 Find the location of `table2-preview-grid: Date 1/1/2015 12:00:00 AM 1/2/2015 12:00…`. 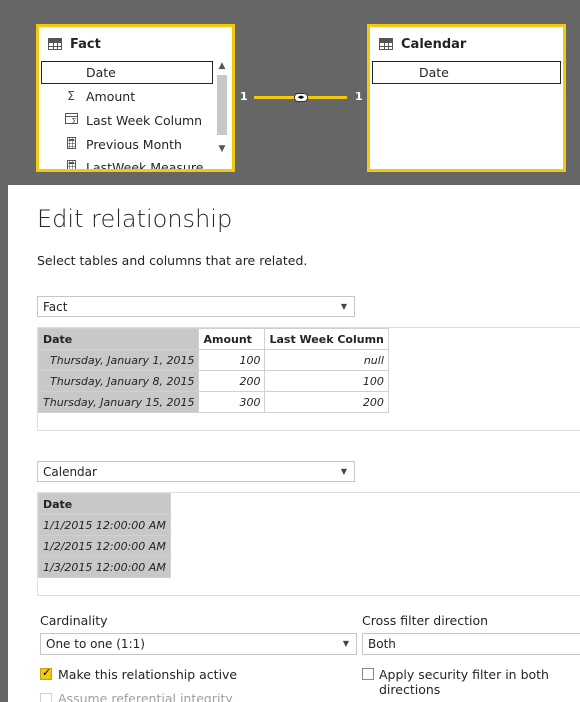

table2-preview-grid: Date 1/1/2015 12:00:00 AM 1/2/2015 12:00… is located at coordinates (104, 535).